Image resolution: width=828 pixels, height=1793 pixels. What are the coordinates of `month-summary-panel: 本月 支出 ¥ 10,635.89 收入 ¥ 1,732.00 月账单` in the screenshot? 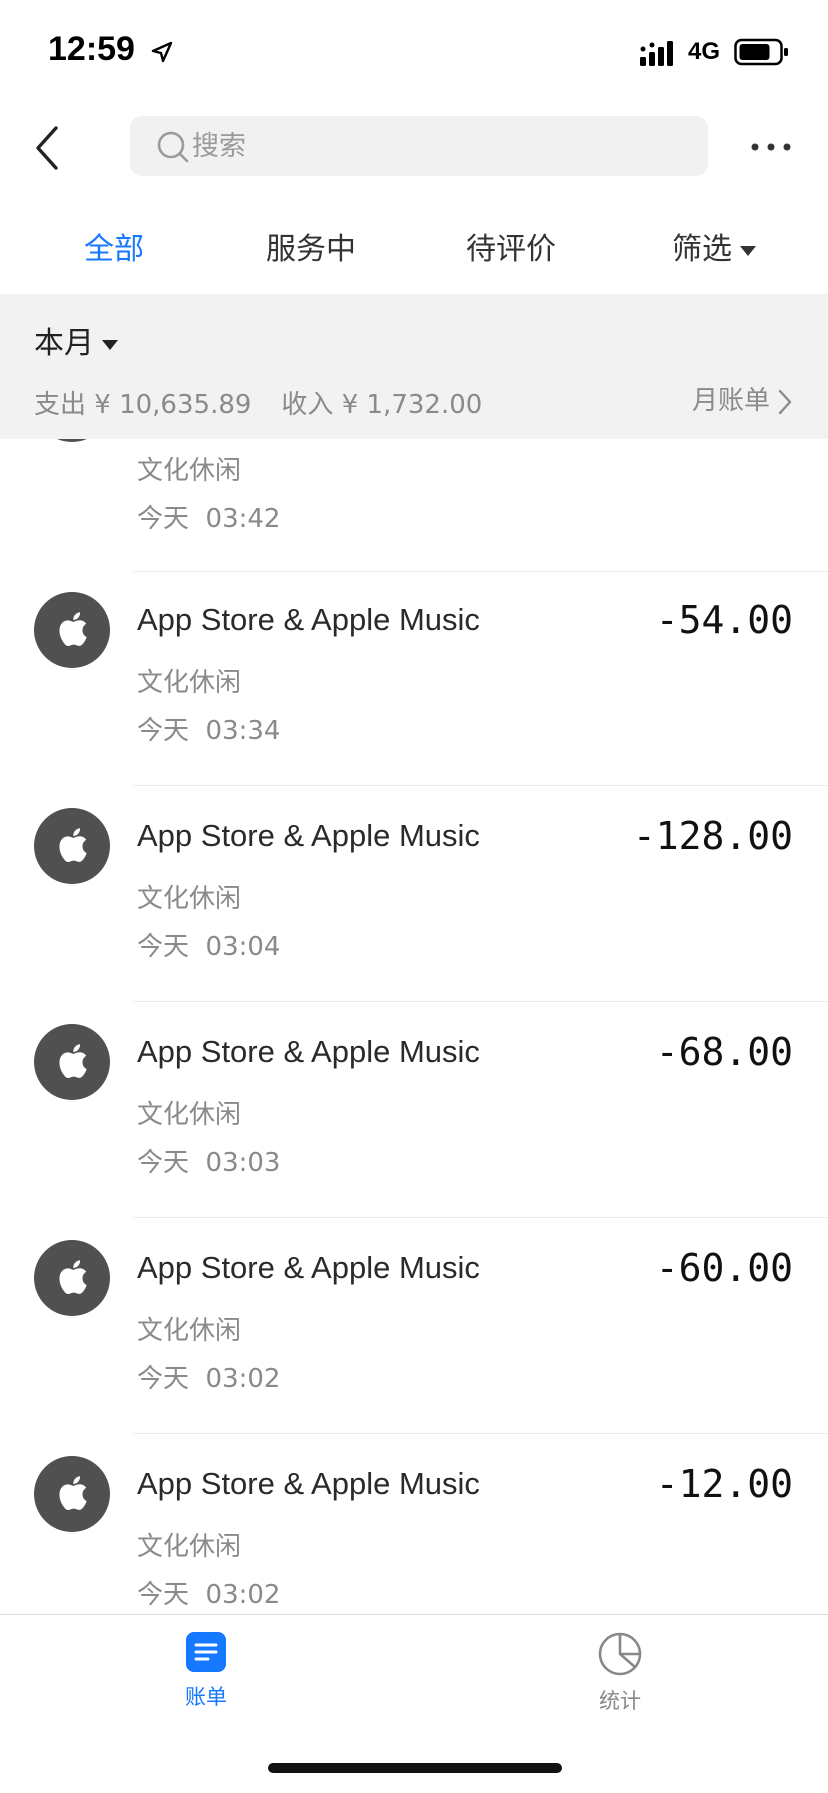 It's located at (414, 366).